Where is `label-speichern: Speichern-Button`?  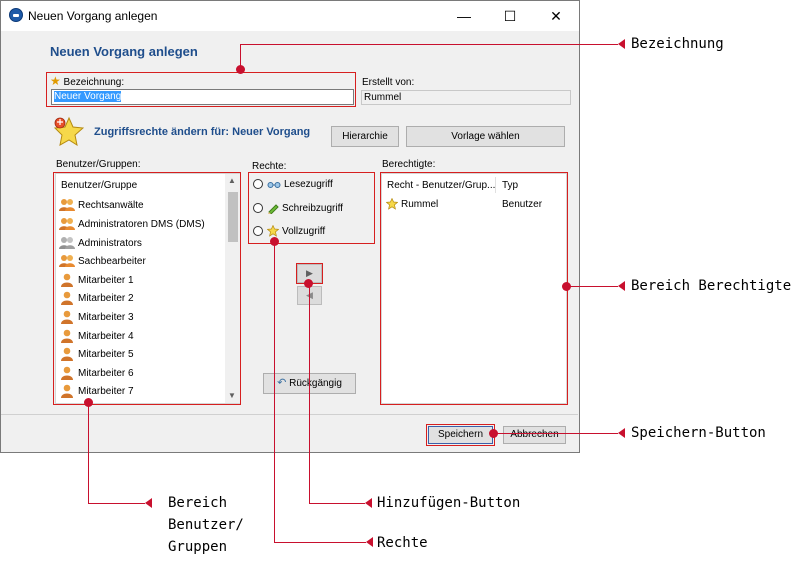
label-speichern: Speichern-Button is located at coordinates (698, 433).